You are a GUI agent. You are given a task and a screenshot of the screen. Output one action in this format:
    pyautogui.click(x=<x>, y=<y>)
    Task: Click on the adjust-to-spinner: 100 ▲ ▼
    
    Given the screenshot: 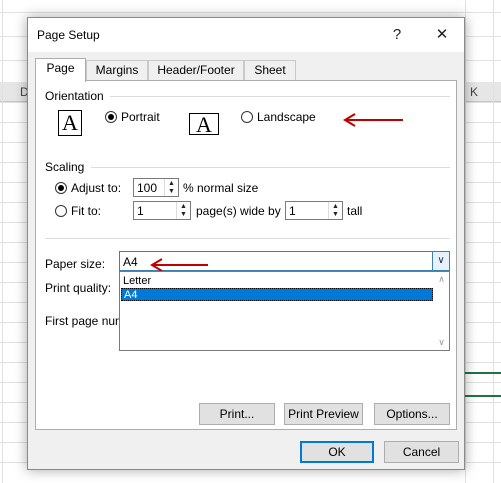 What is the action you would take?
    pyautogui.click(x=156, y=187)
    